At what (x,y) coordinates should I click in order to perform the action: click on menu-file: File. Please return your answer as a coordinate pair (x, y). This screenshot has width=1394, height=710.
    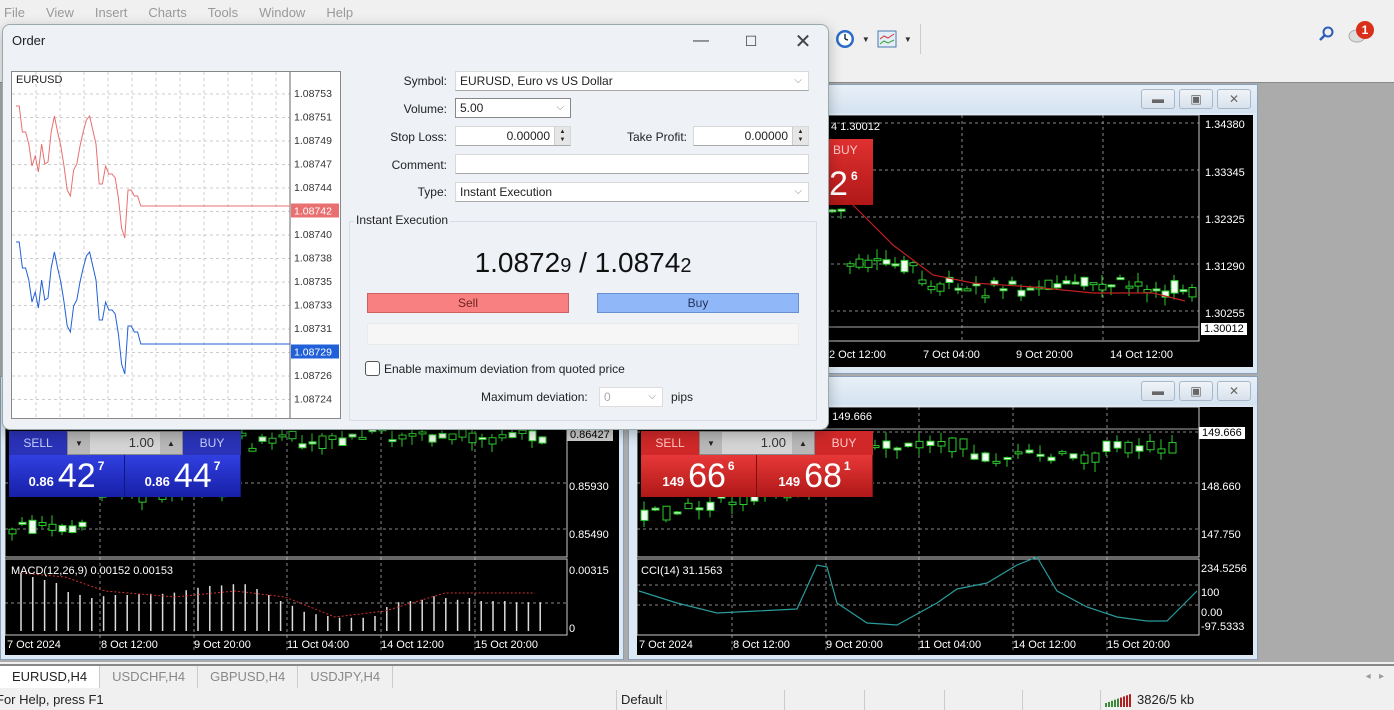
    Looking at the image, I should click on (17, 12).